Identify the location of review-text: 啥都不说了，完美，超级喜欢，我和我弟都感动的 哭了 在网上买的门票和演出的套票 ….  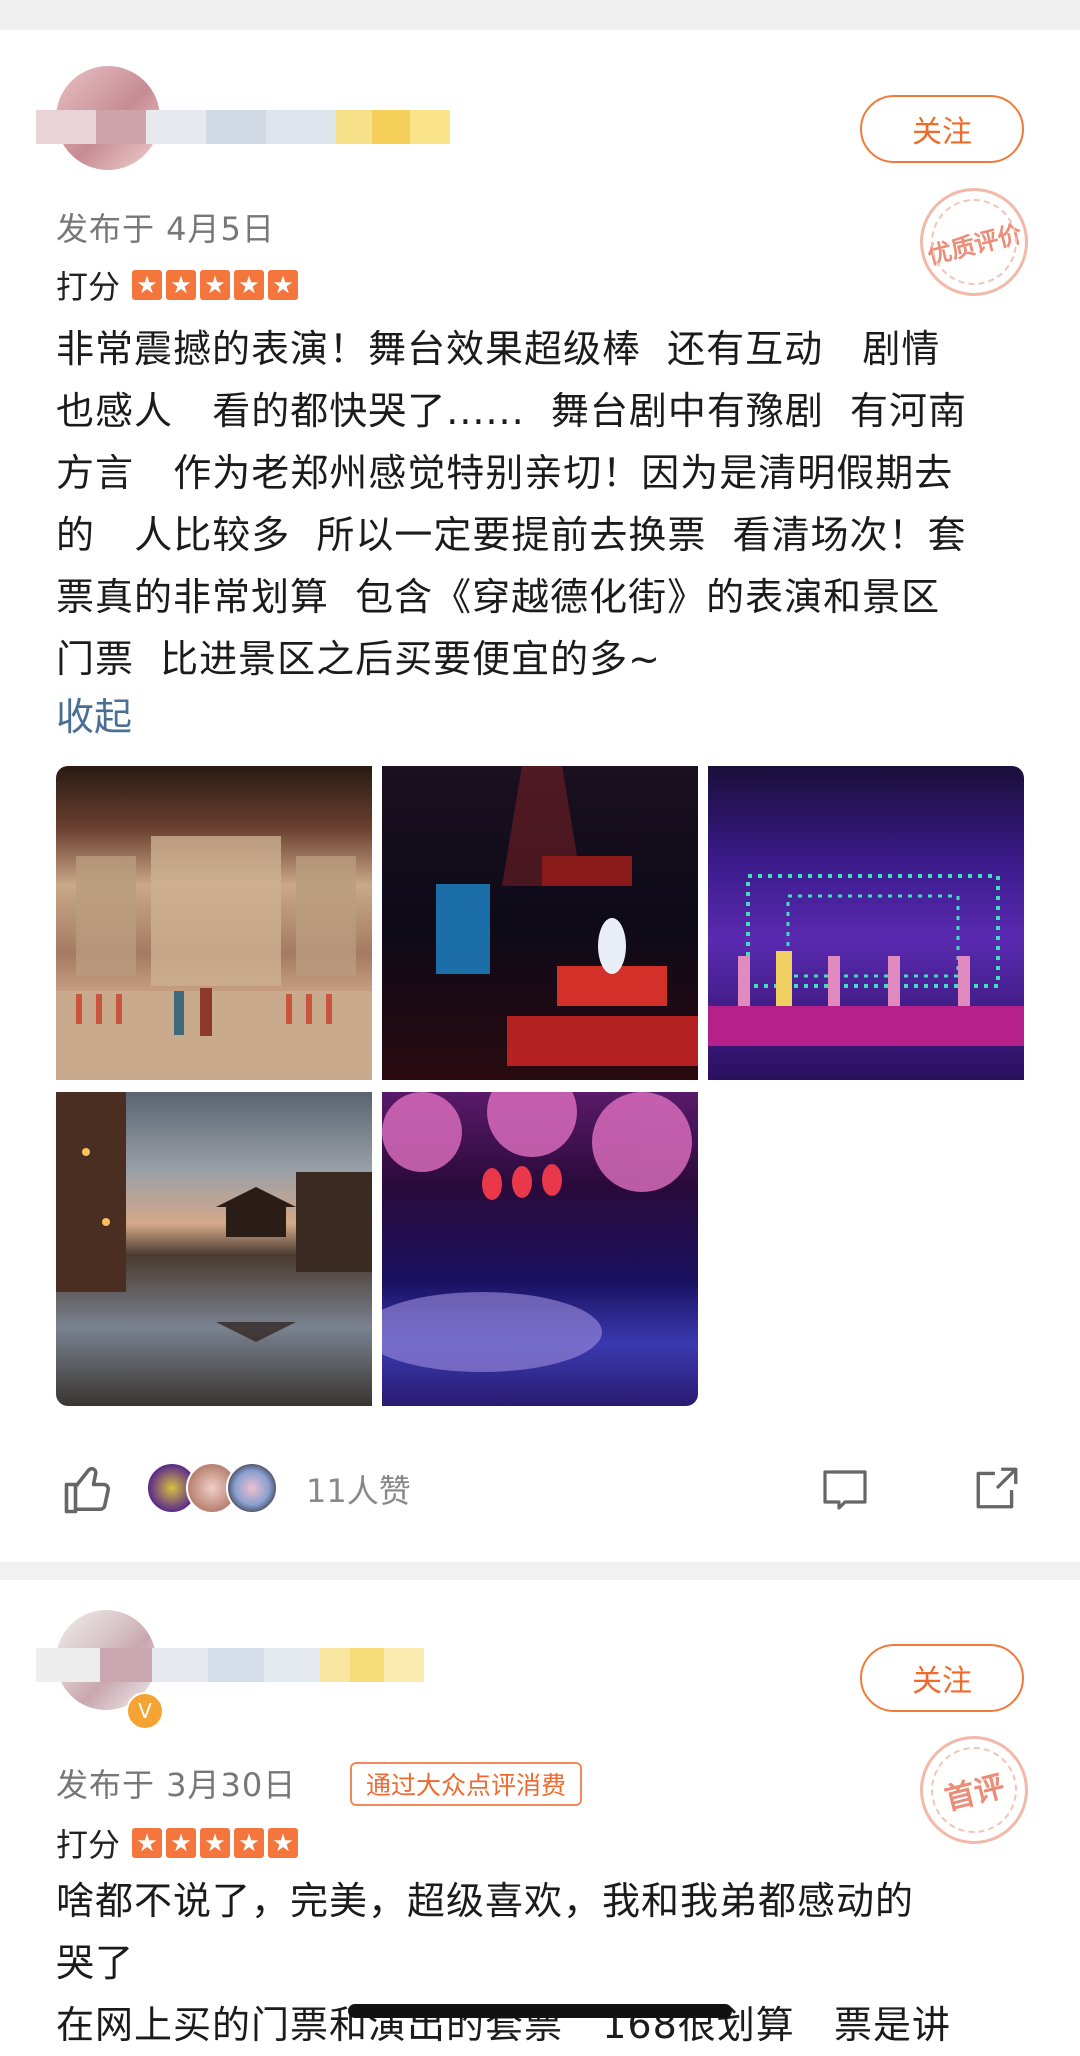
(504, 1963).